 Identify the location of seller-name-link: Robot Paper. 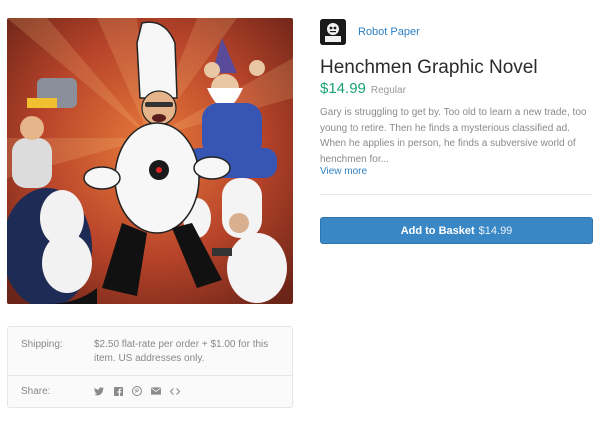
(389, 32).